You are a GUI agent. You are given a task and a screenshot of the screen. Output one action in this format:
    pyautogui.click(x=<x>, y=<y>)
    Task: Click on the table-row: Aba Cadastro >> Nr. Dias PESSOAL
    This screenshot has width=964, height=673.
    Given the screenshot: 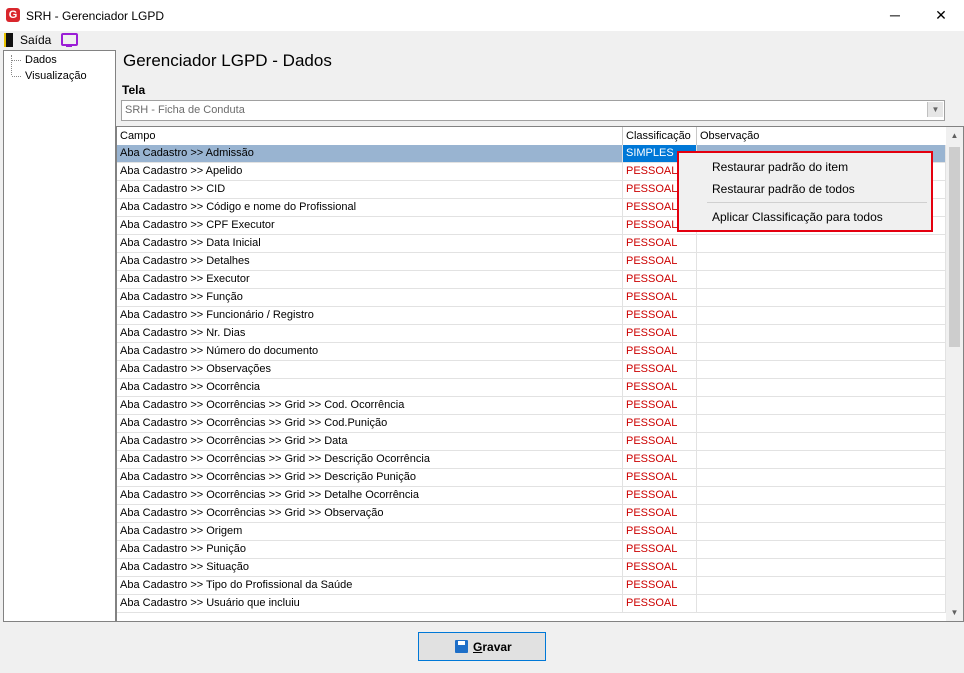 What is the action you would take?
    pyautogui.click(x=531, y=334)
    